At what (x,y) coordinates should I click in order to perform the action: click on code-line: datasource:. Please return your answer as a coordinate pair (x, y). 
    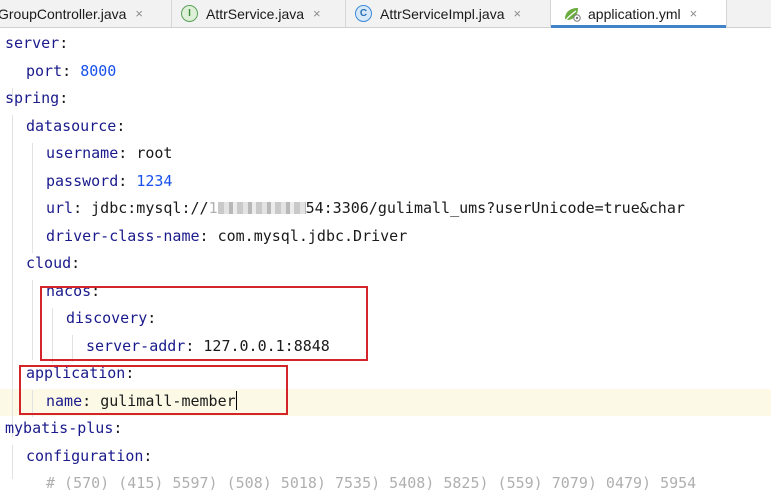
    Looking at the image, I should click on (76, 125).